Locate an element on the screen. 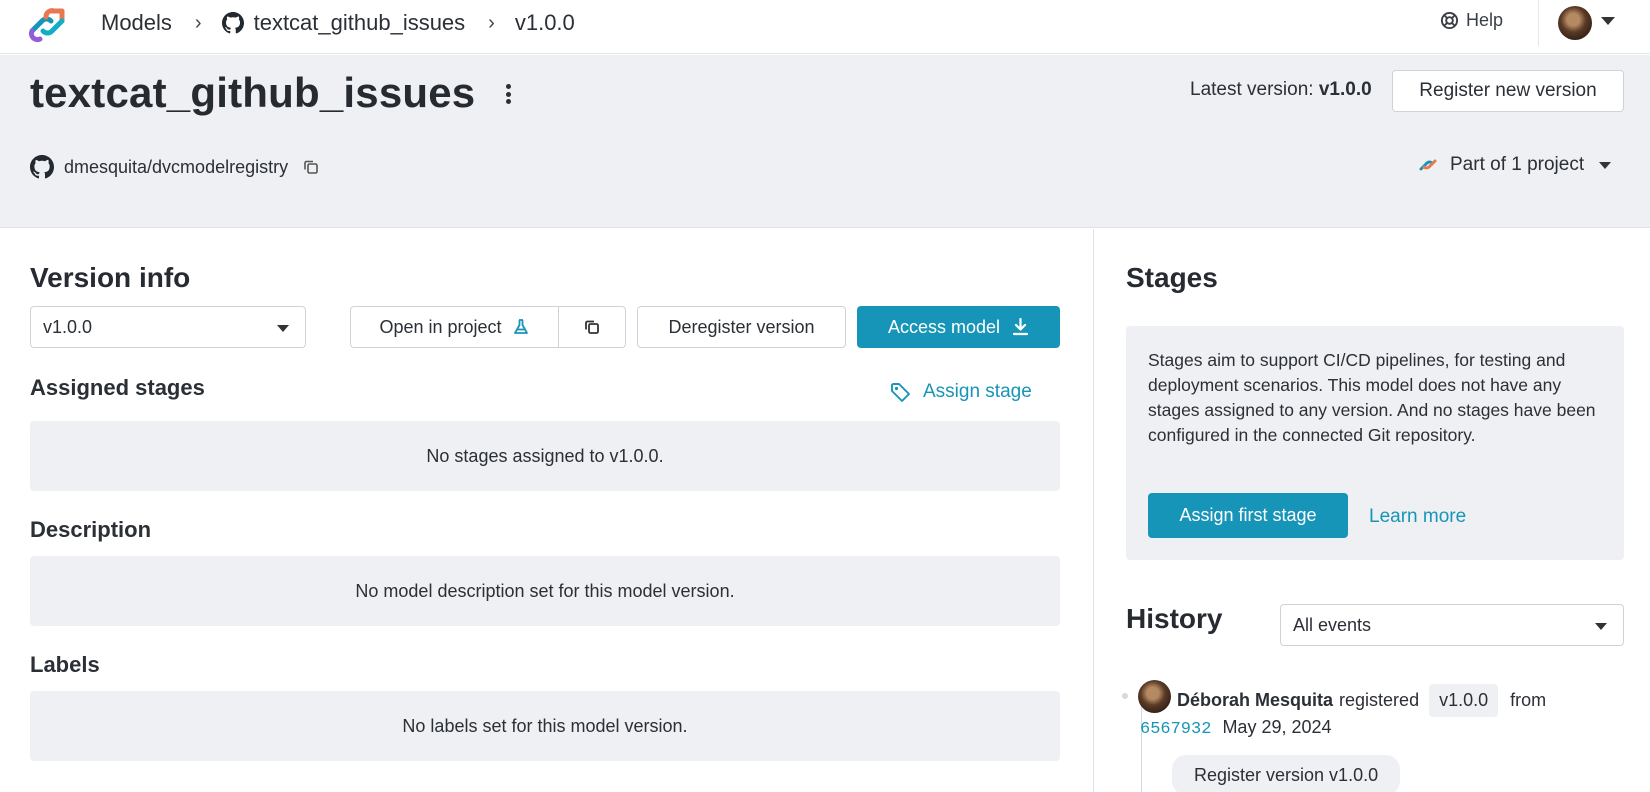  assign-stage-link: Assign stage is located at coordinates (961, 392).